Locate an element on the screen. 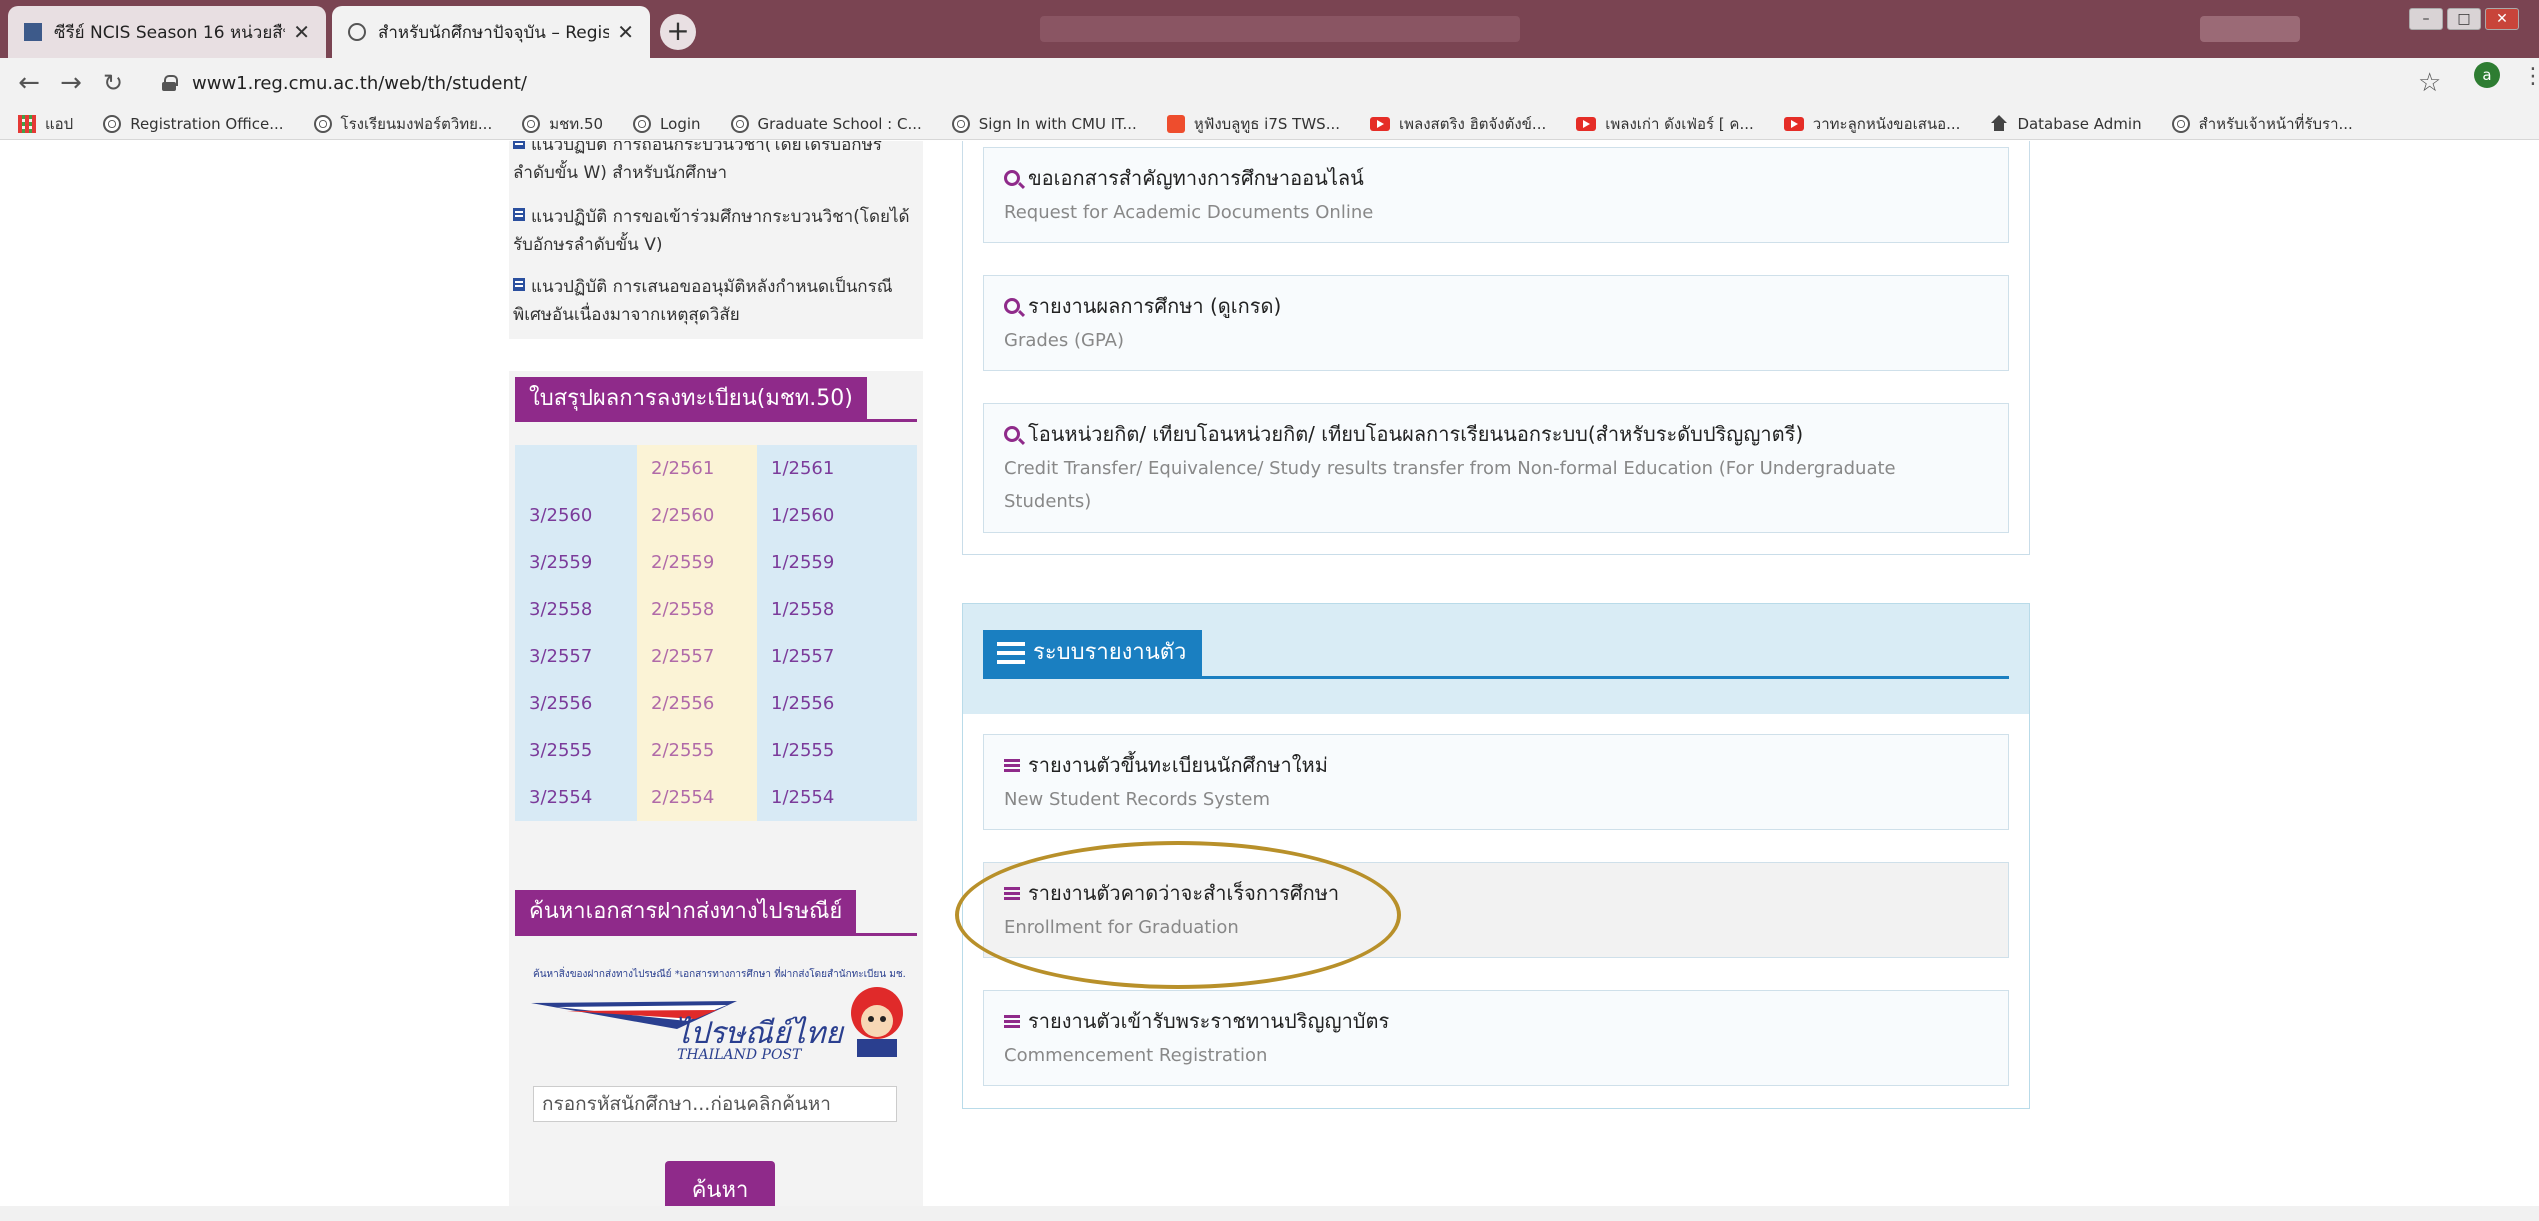  semester-link: 1/2560 is located at coordinates (837, 515).